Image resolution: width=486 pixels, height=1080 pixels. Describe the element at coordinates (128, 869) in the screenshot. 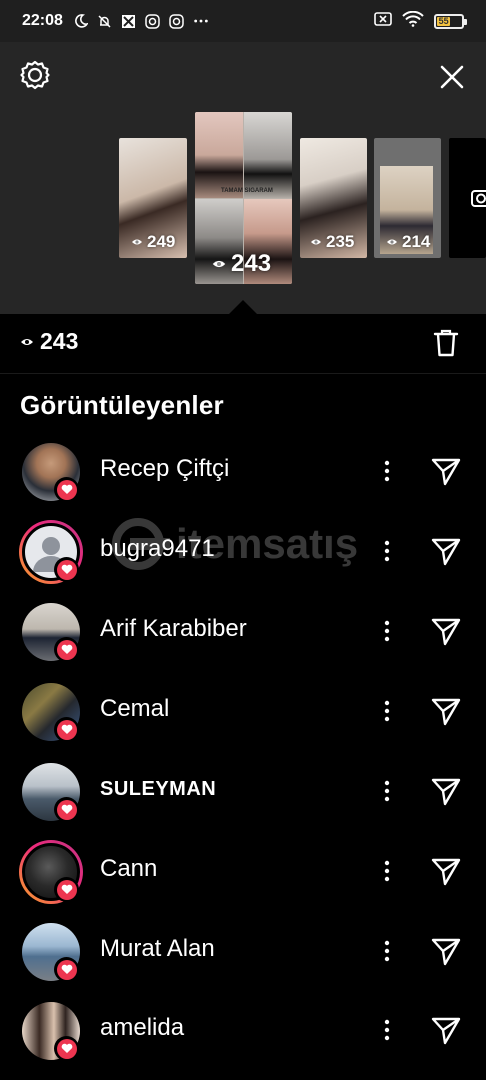

I see `viewer-name: Cann` at that location.